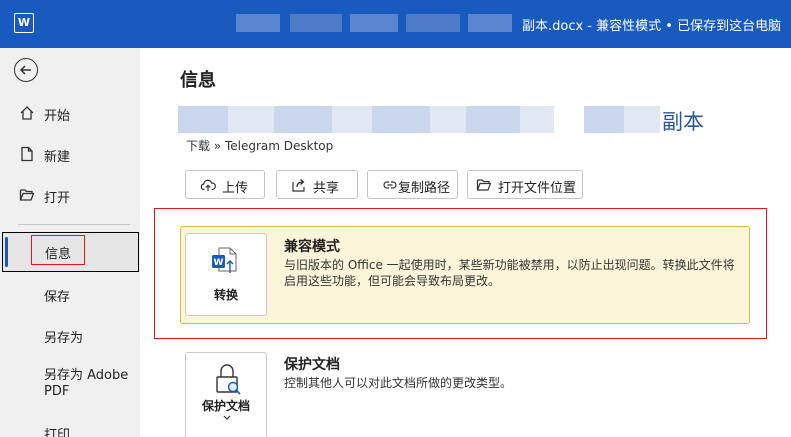 The width and height of the screenshot is (791, 437). What do you see at coordinates (312, 247) in the screenshot?
I see `compatibility-mode-title: 兼容模式` at bounding box center [312, 247].